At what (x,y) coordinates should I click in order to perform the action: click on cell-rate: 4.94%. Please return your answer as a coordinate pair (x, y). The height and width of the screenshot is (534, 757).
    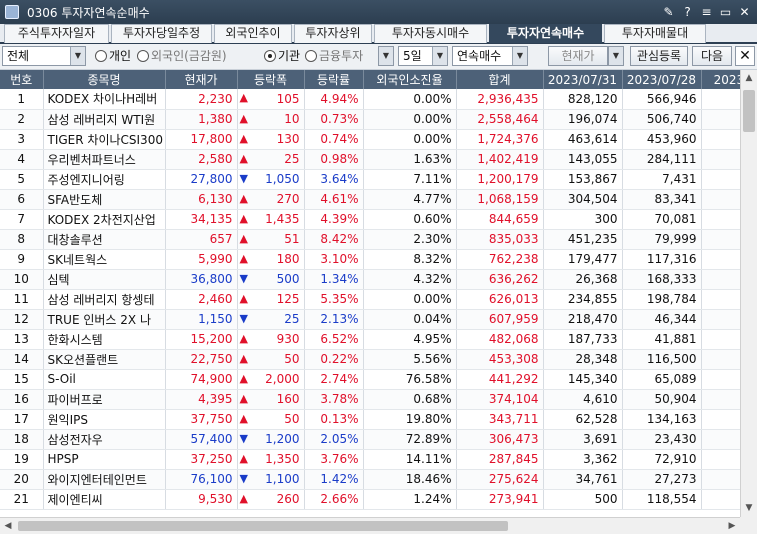
    Looking at the image, I should click on (334, 99).